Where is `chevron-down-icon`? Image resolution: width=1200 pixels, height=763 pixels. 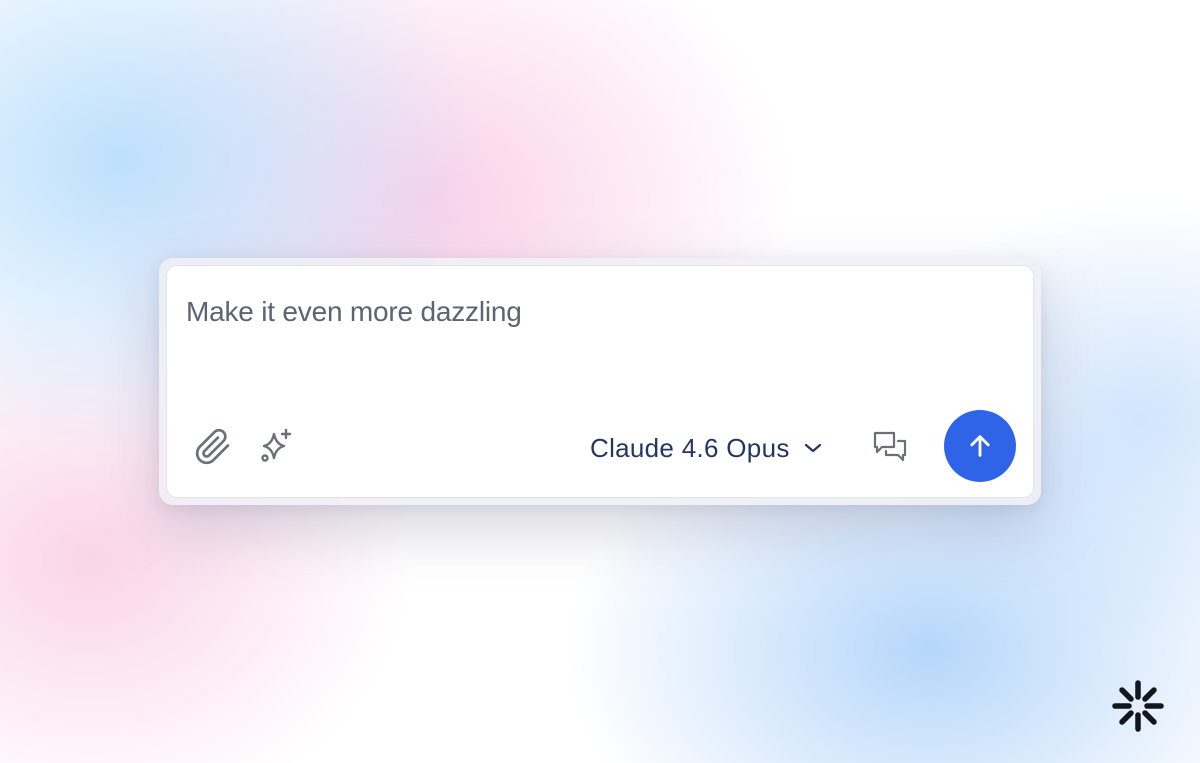
chevron-down-icon is located at coordinates (812, 448).